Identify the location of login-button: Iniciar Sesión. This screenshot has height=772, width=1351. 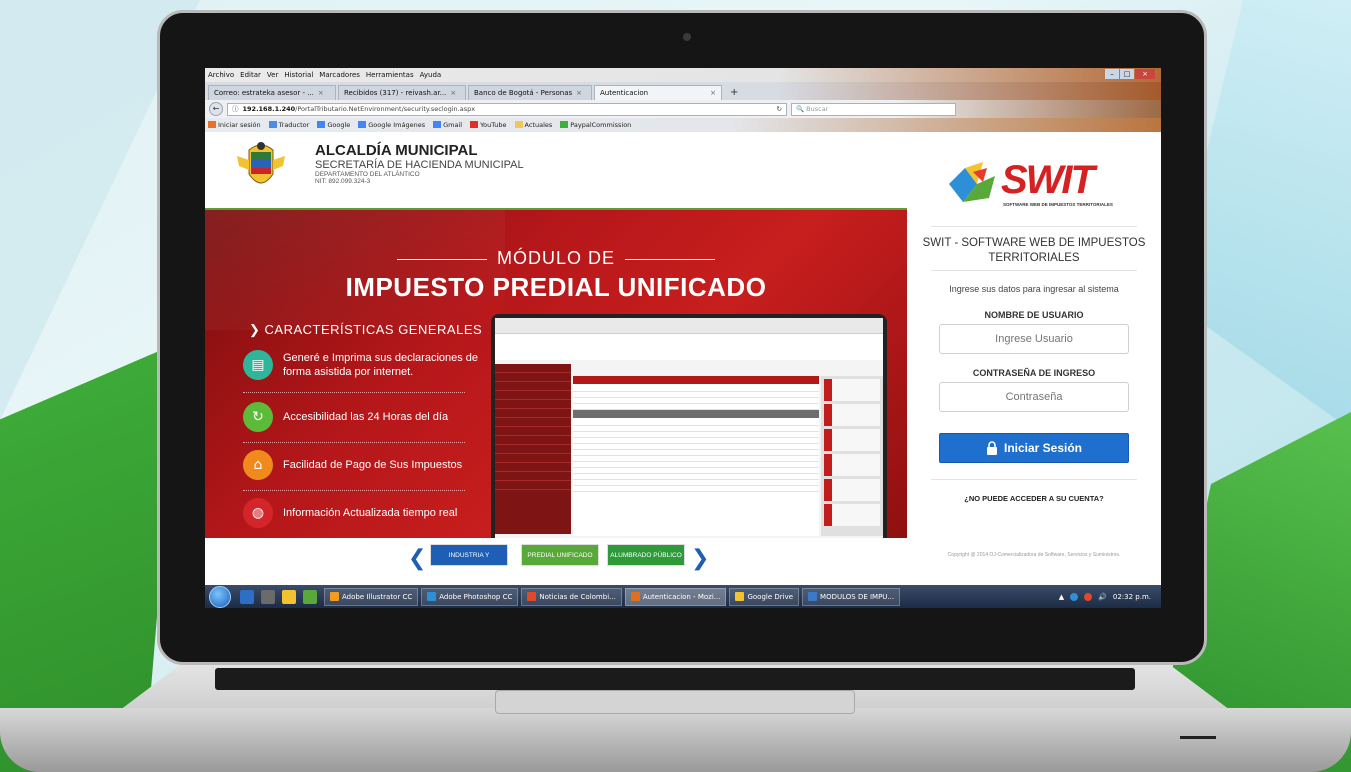
(1034, 448).